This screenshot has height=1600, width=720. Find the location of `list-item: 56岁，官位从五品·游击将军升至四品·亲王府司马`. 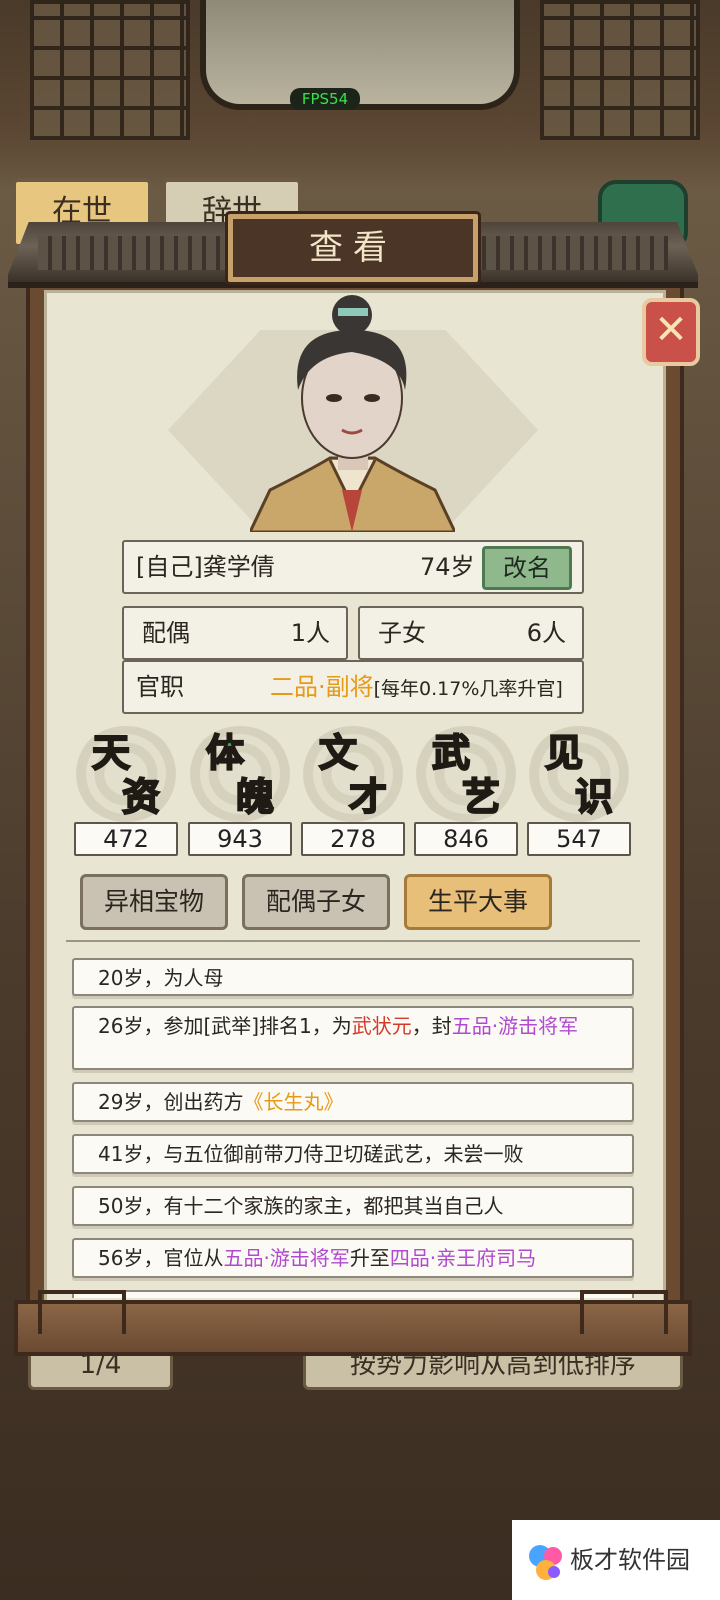

list-item: 56岁，官位从五品·游击将军升至四品·亲王府司马 is located at coordinates (353, 1258).